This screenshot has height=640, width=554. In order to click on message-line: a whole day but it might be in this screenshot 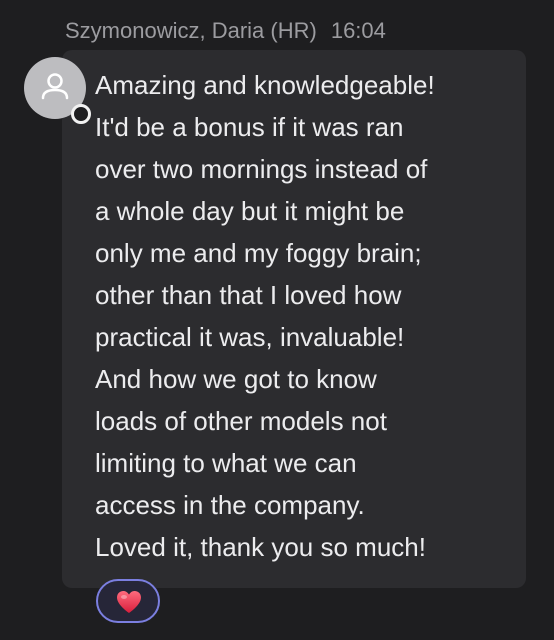, I will do `click(250, 211)`.